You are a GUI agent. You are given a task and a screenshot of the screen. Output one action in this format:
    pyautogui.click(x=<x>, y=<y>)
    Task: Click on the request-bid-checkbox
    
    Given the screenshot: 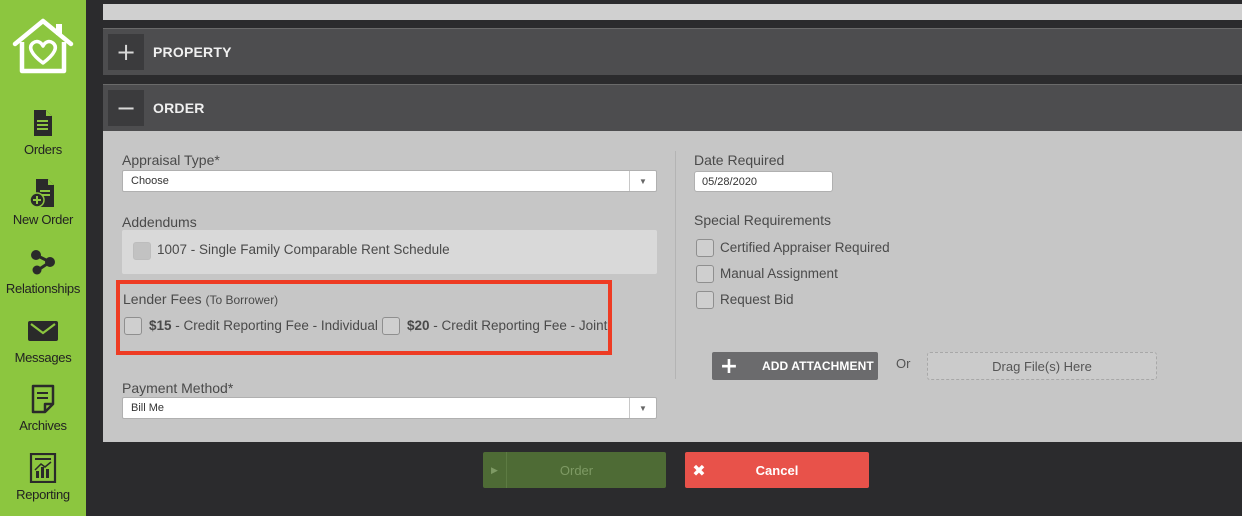 What is the action you would take?
    pyautogui.click(x=705, y=300)
    